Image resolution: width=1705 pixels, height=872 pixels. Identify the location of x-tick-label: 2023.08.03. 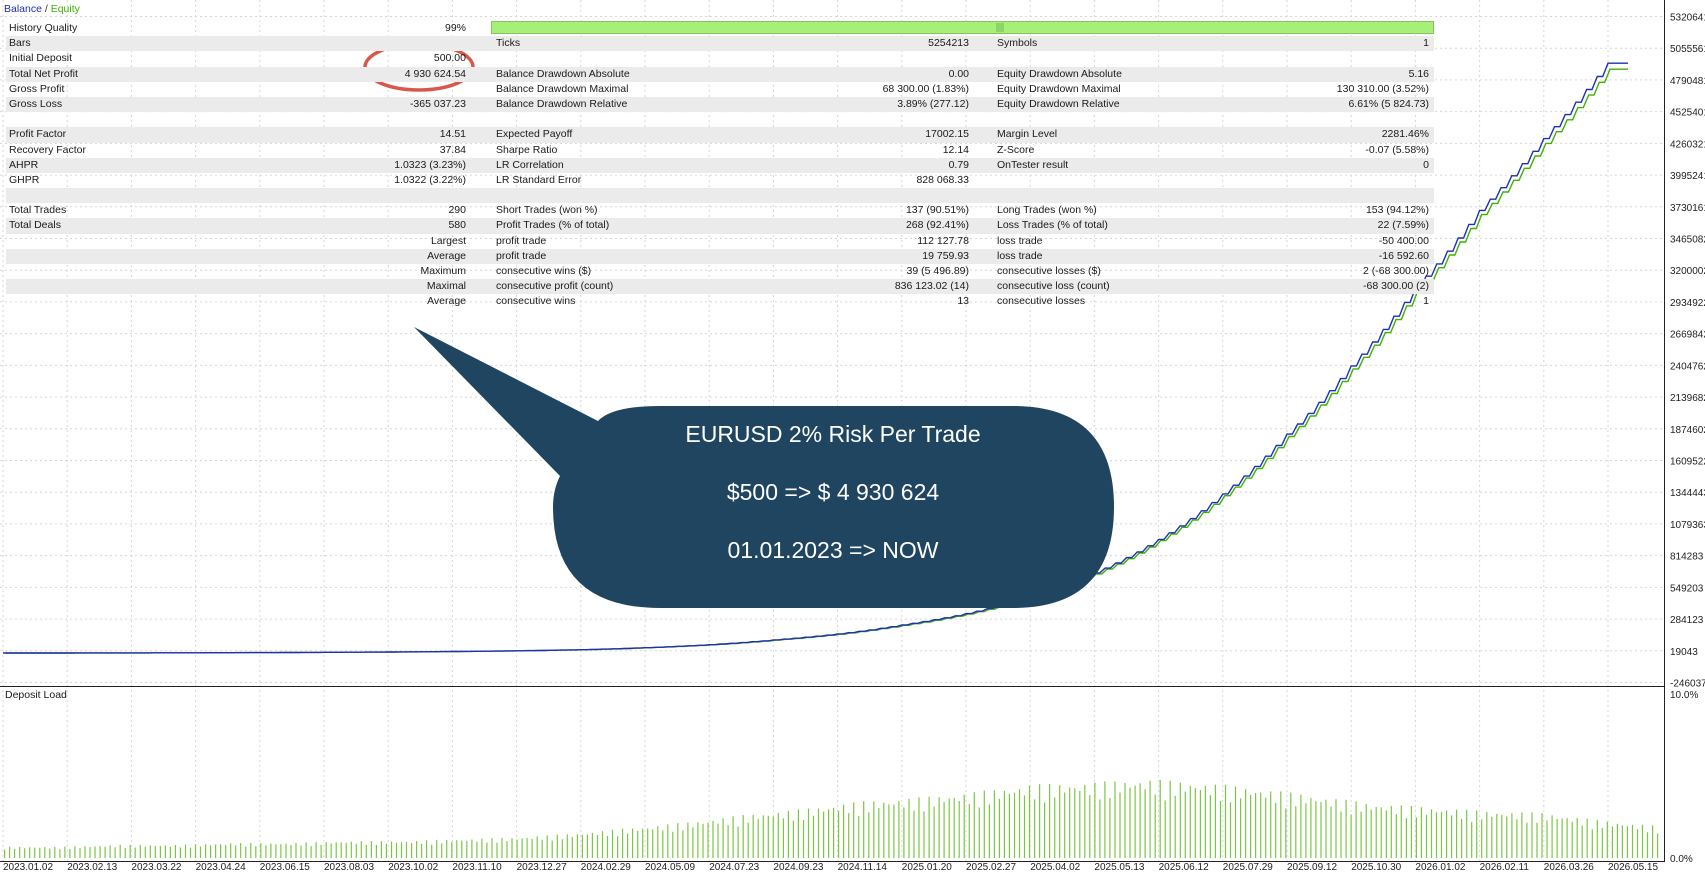
(349, 867).